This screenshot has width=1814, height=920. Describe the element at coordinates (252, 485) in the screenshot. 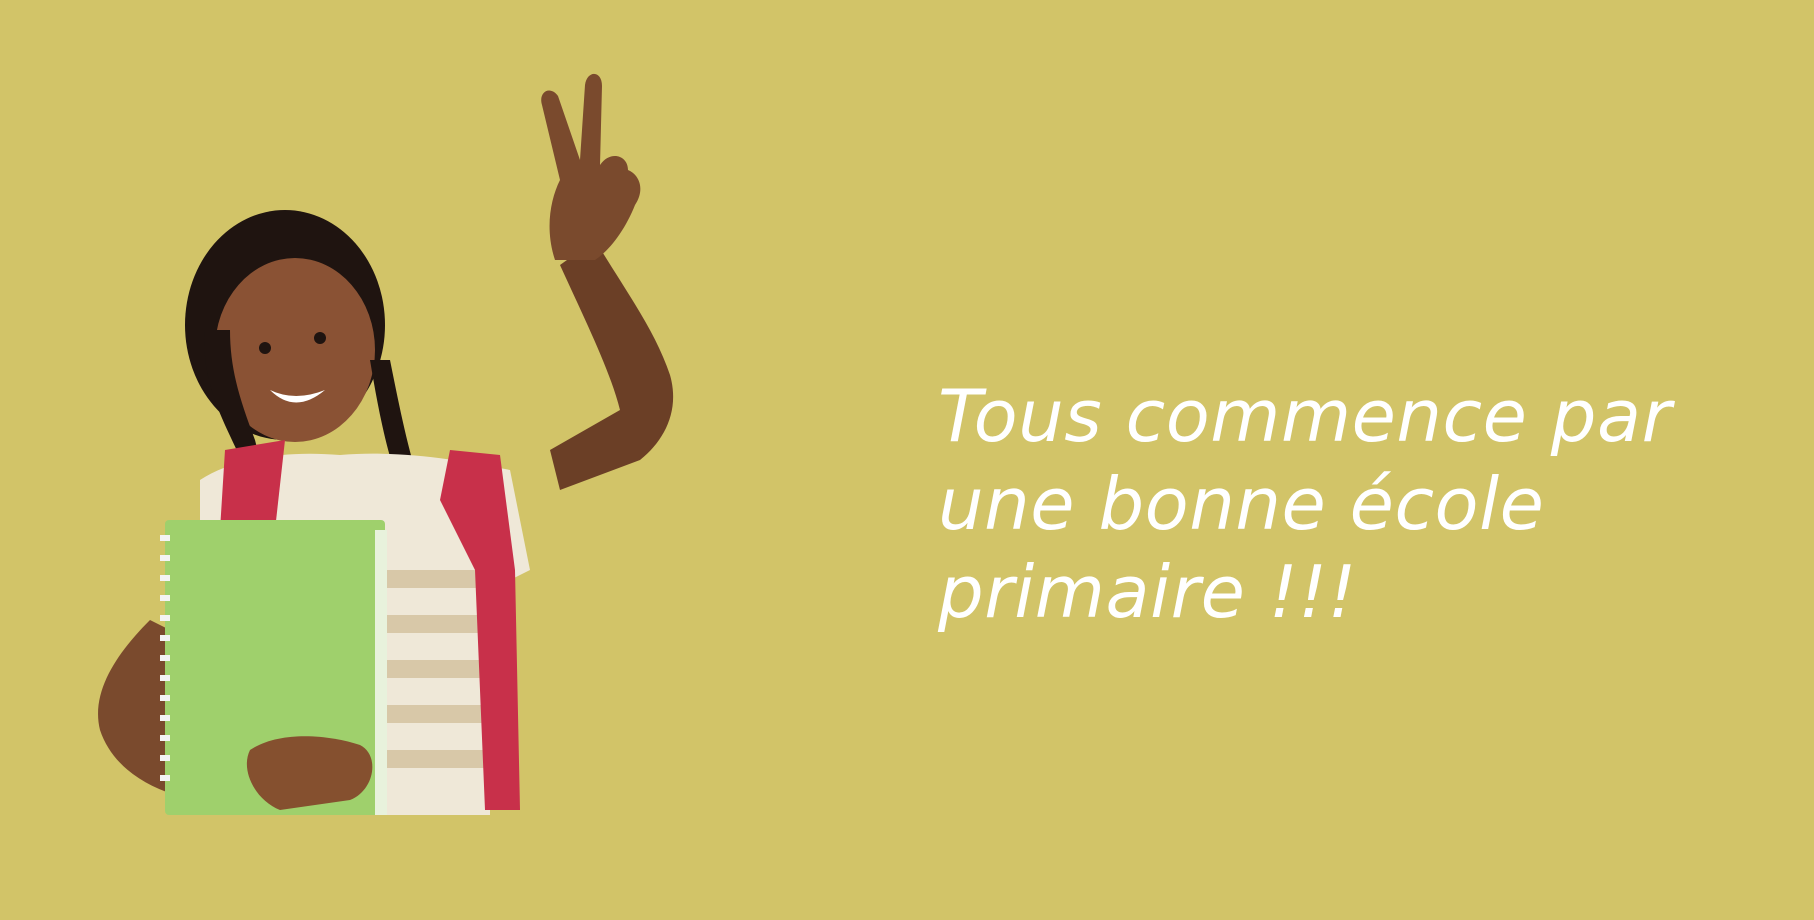

I see `backpack-strap-left` at that location.